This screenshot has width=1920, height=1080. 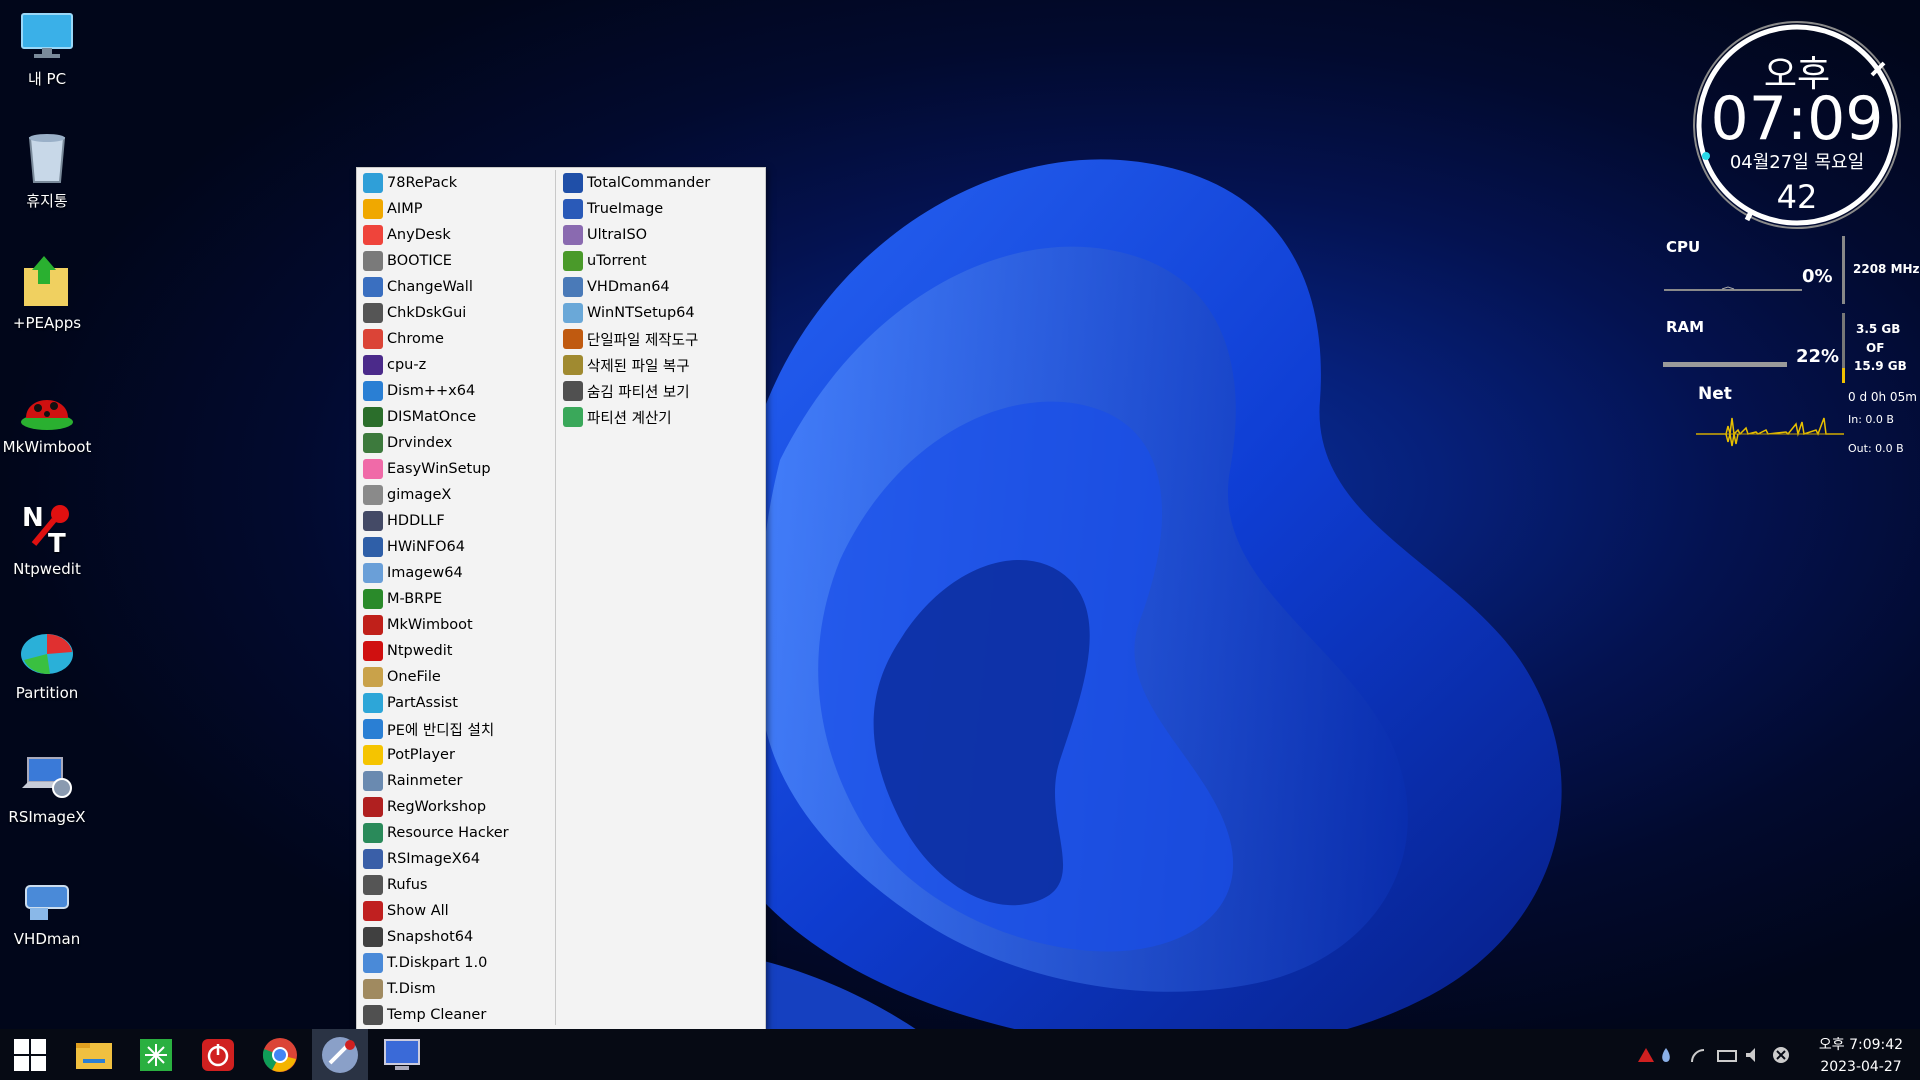 What do you see at coordinates (47, 170) in the screenshot?
I see `desktop-icon-recycle-bin: 휴지통` at bounding box center [47, 170].